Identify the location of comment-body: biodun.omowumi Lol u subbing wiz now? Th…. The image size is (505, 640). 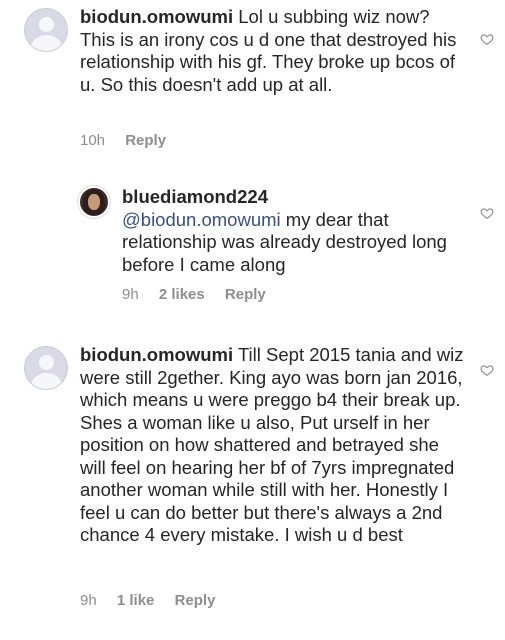
(272, 51).